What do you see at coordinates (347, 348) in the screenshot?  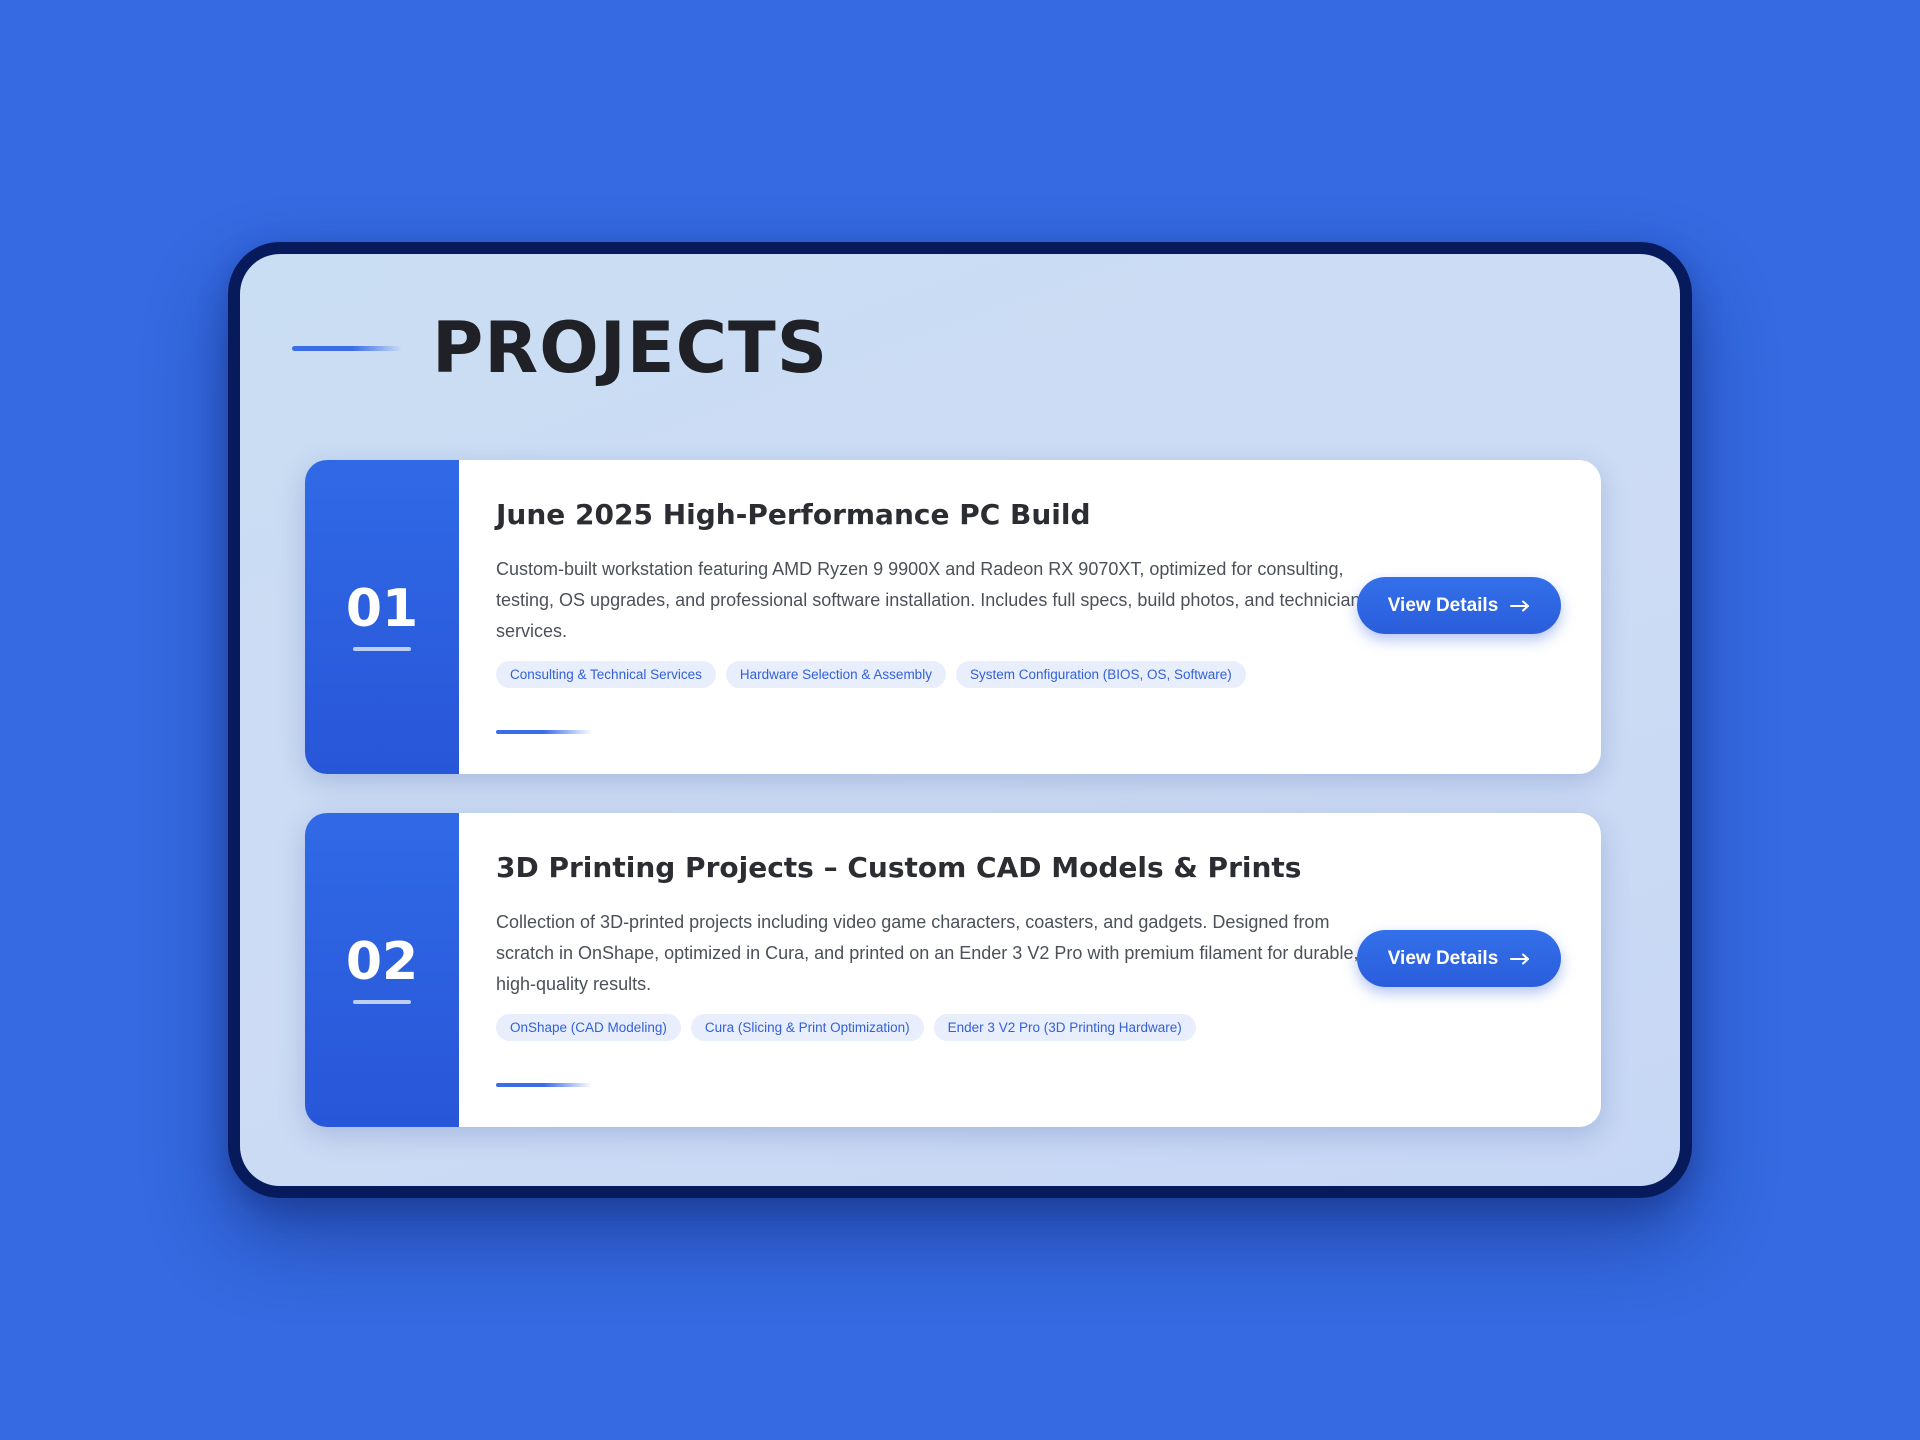 I see `header-accent-line` at bounding box center [347, 348].